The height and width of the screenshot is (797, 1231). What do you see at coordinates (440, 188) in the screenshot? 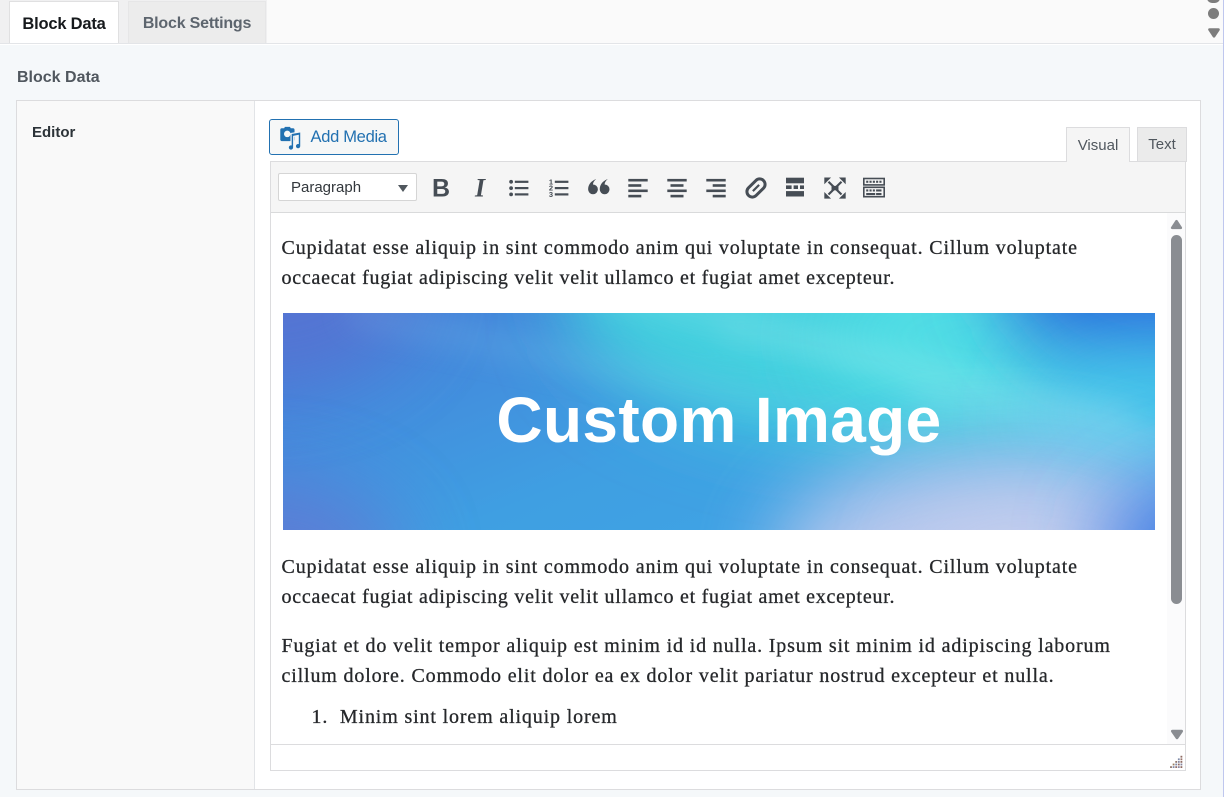
I see `svg-text: B` at bounding box center [440, 188].